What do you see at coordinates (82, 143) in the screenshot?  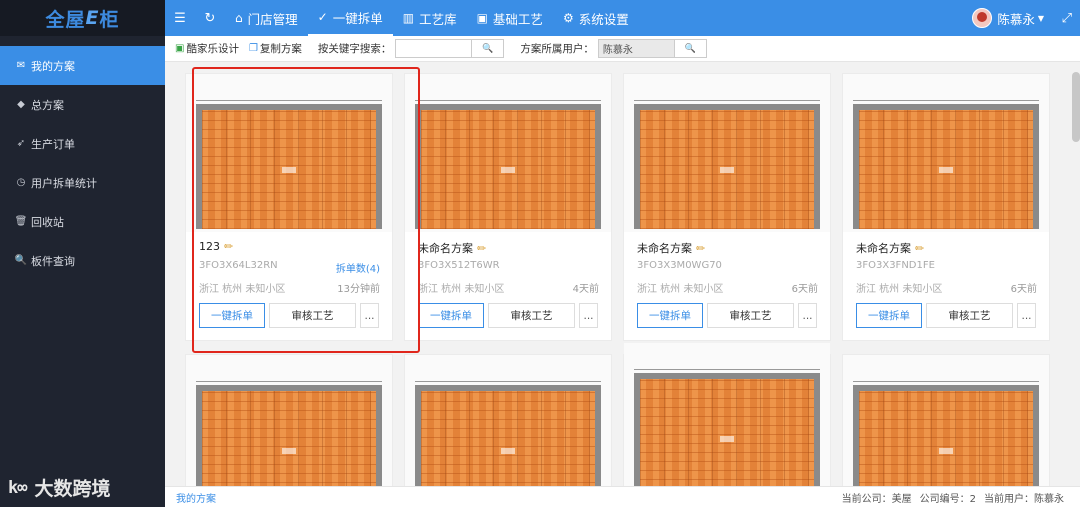 I see `sidebar-item-production-orders: ➶ 生产订单` at bounding box center [82, 143].